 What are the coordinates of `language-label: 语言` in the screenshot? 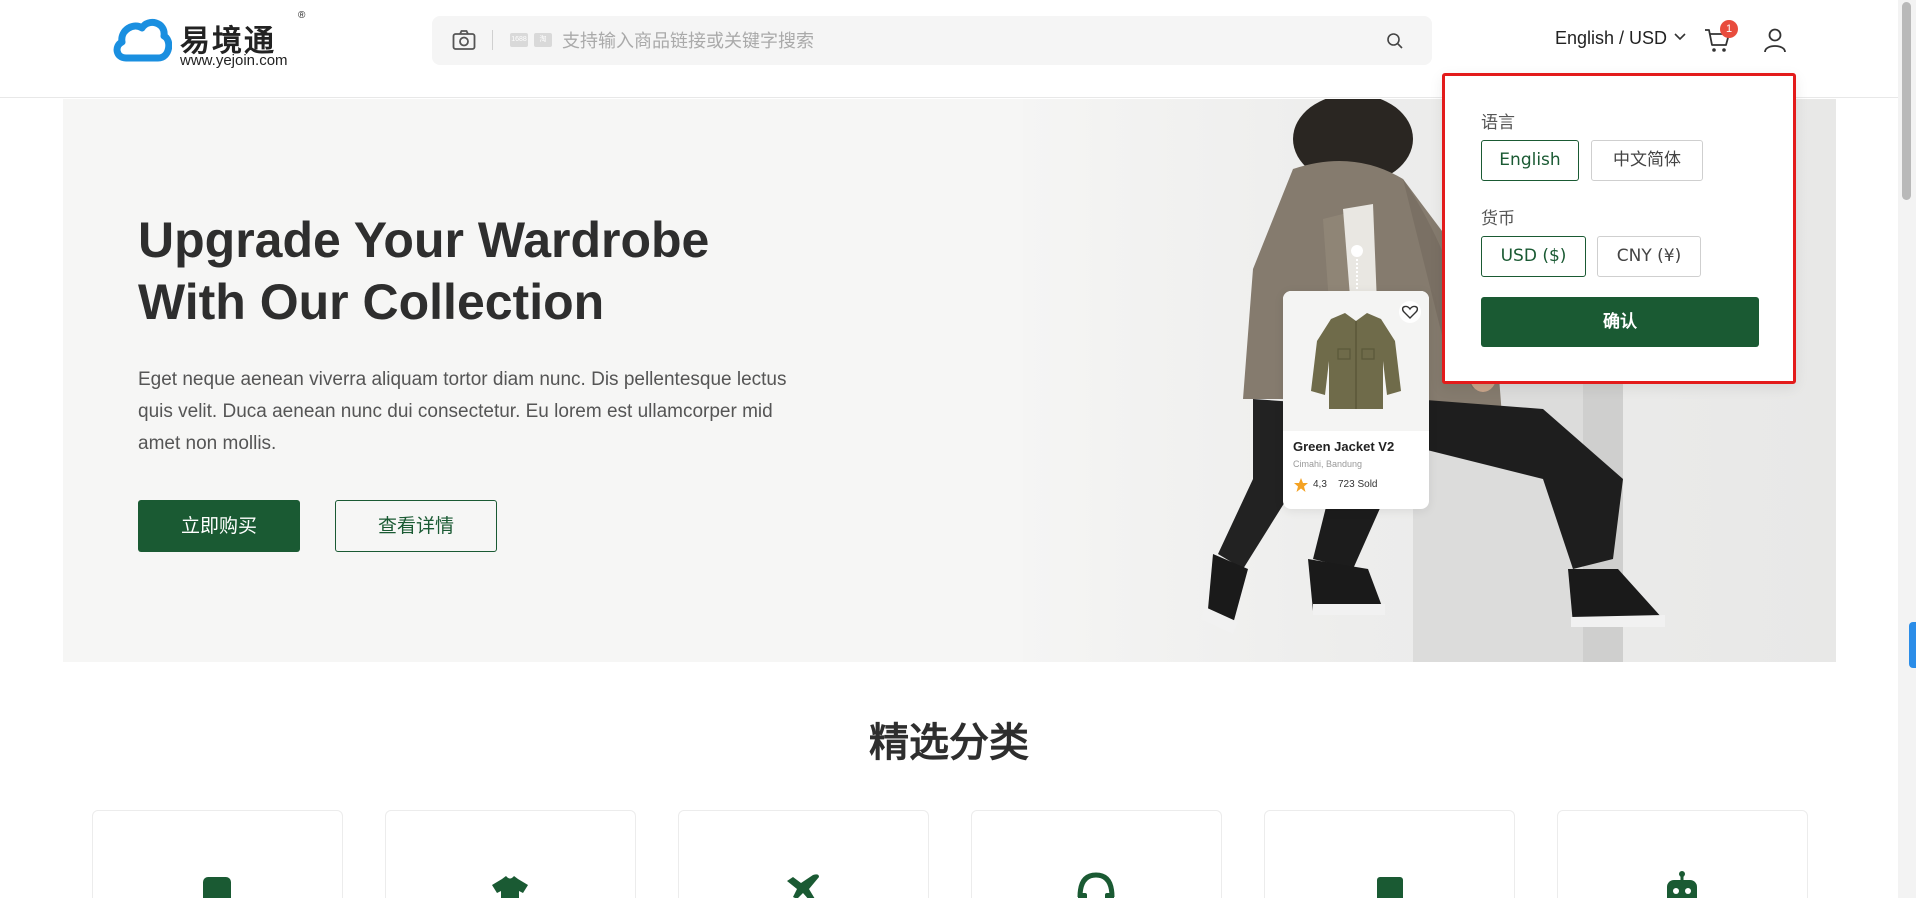 It's located at (1498, 123).